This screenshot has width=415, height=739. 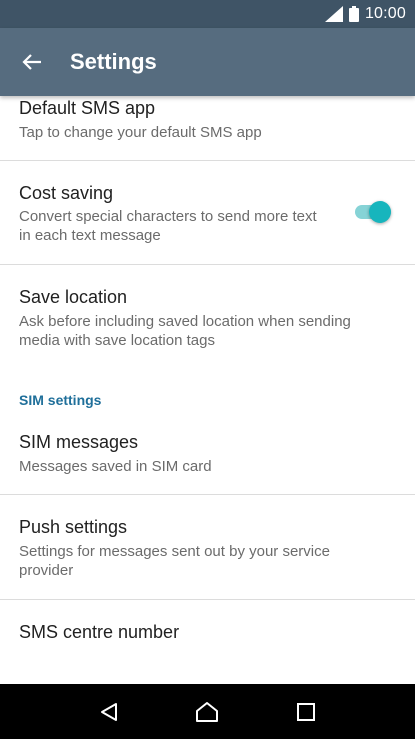 I want to click on pref-title: Default SMS app, so click(x=87, y=108).